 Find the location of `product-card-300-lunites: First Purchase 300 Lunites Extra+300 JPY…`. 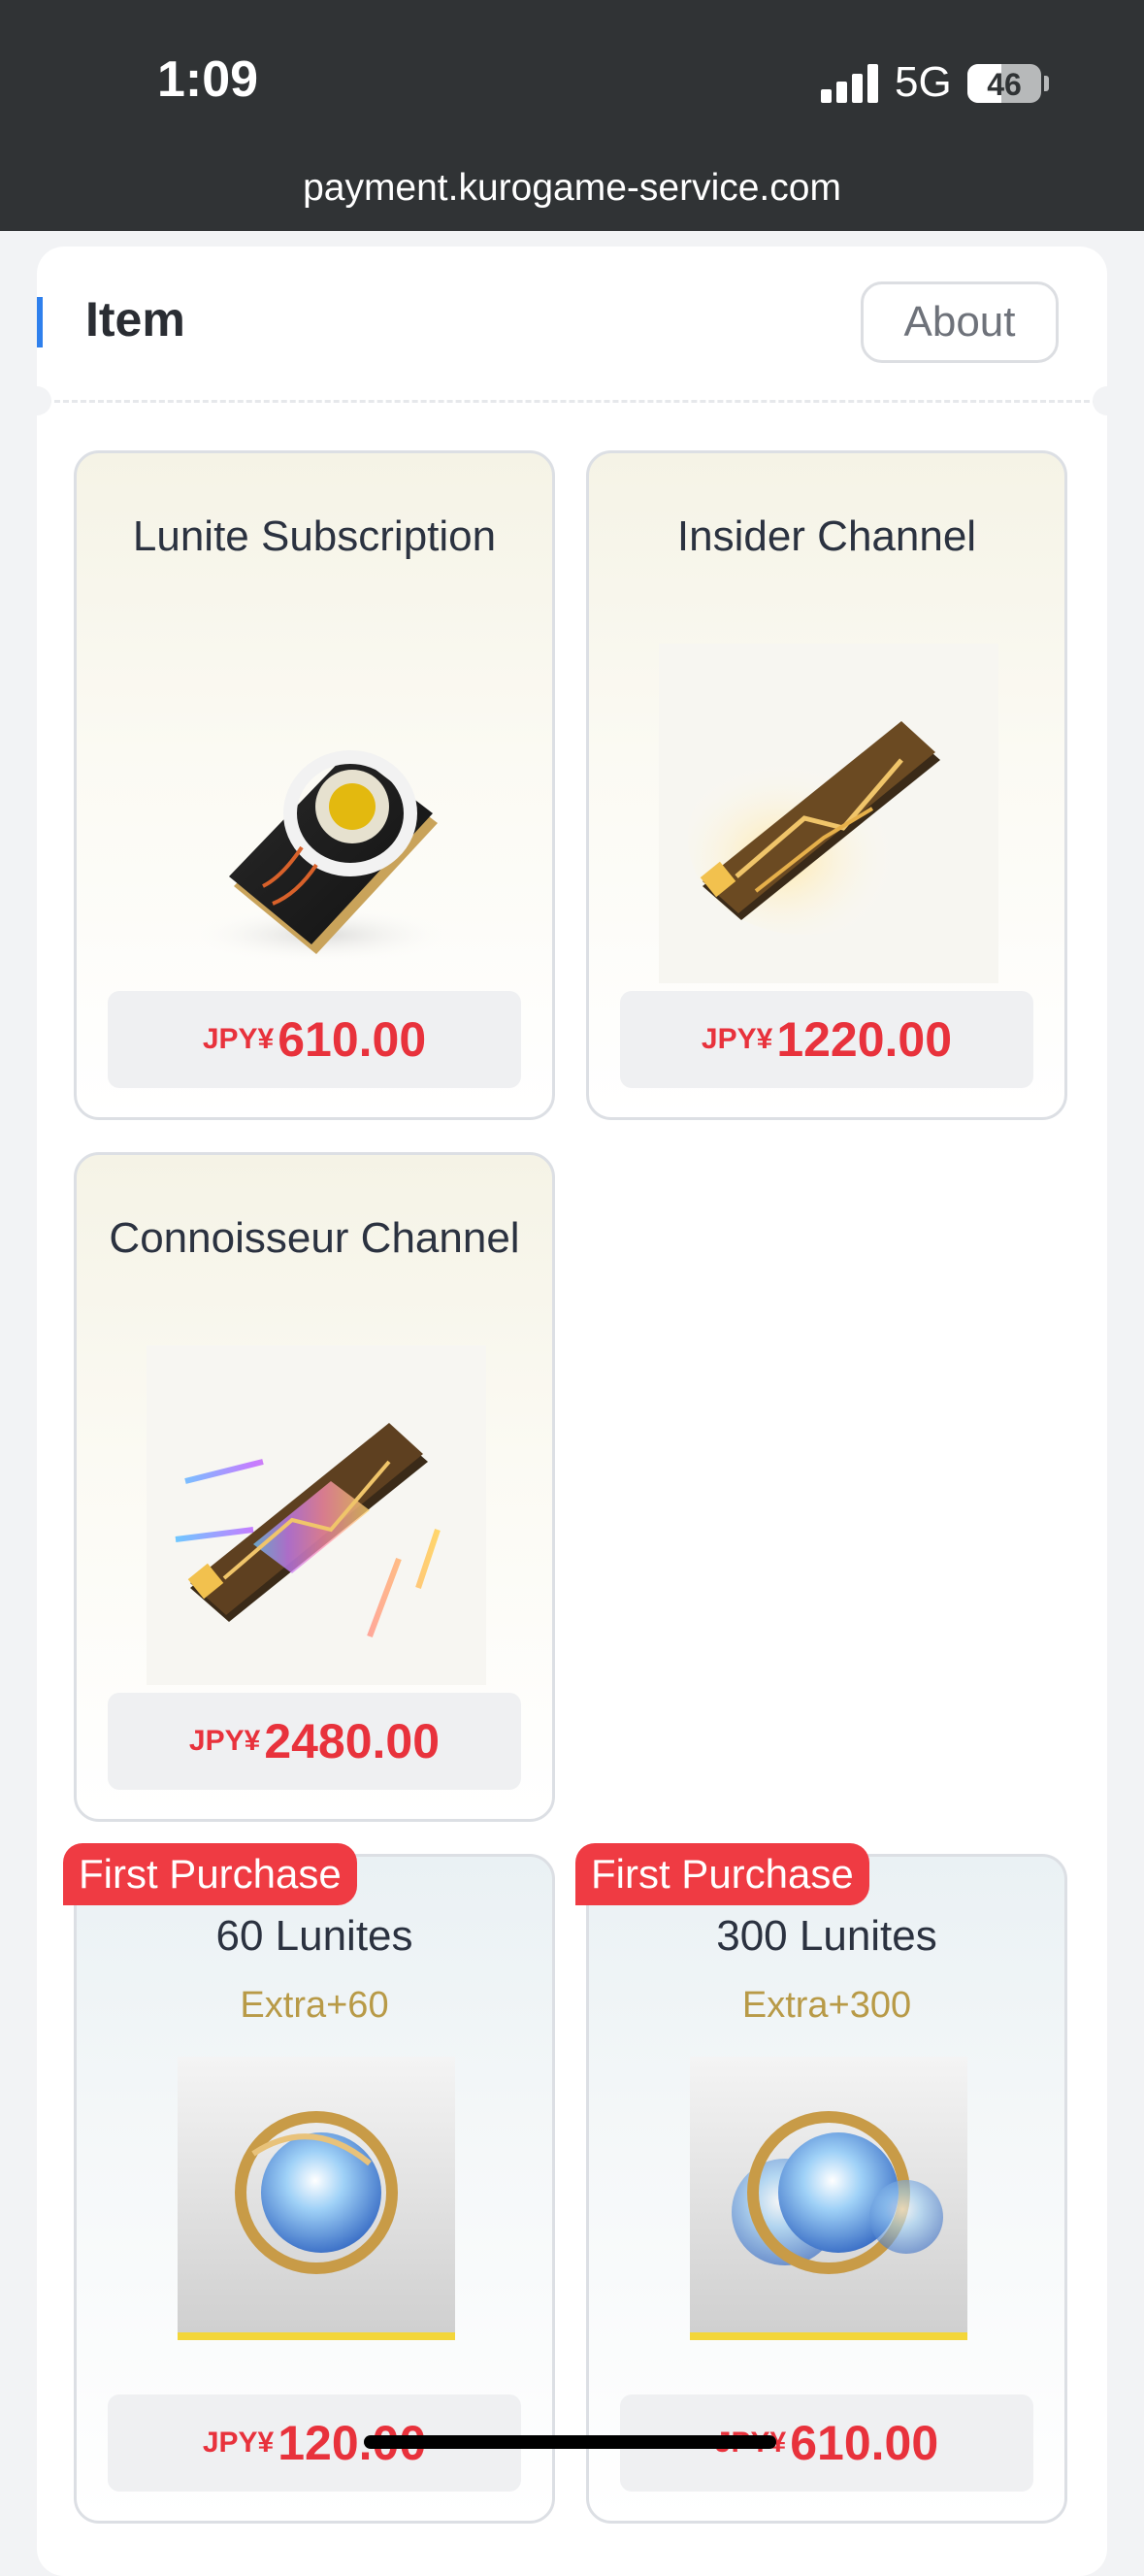

product-card-300-lunites: First Purchase 300 Lunites Extra+300 JPY… is located at coordinates (821, 2183).